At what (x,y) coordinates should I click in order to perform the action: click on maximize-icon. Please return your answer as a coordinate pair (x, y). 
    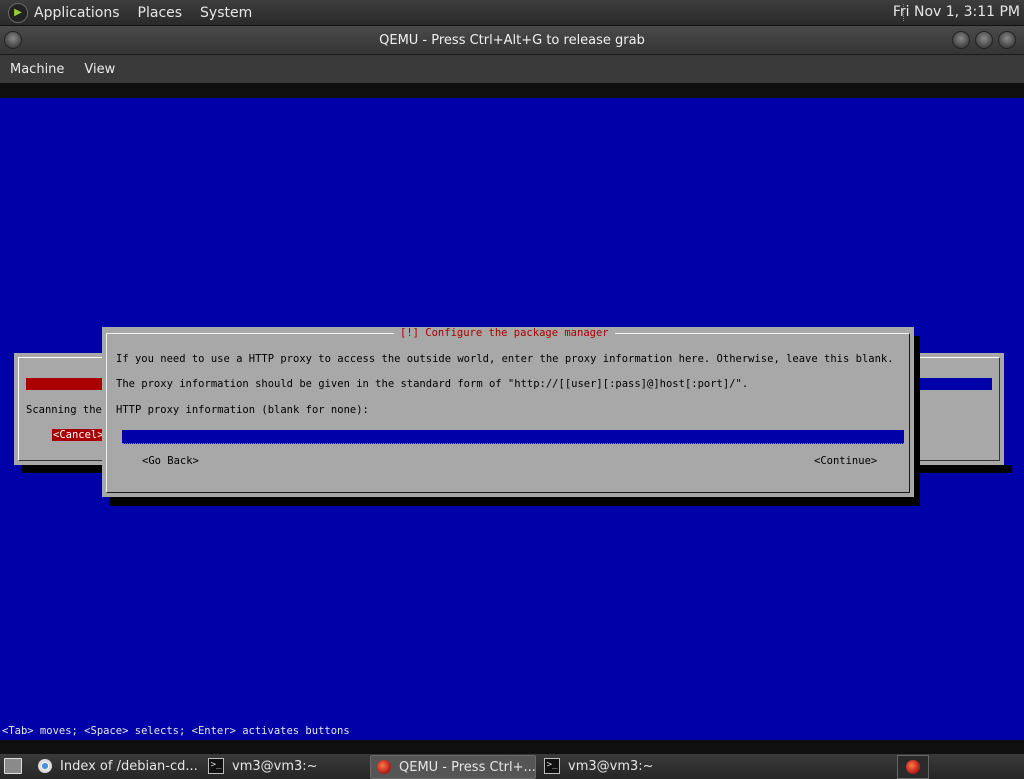
    Looking at the image, I should click on (984, 40).